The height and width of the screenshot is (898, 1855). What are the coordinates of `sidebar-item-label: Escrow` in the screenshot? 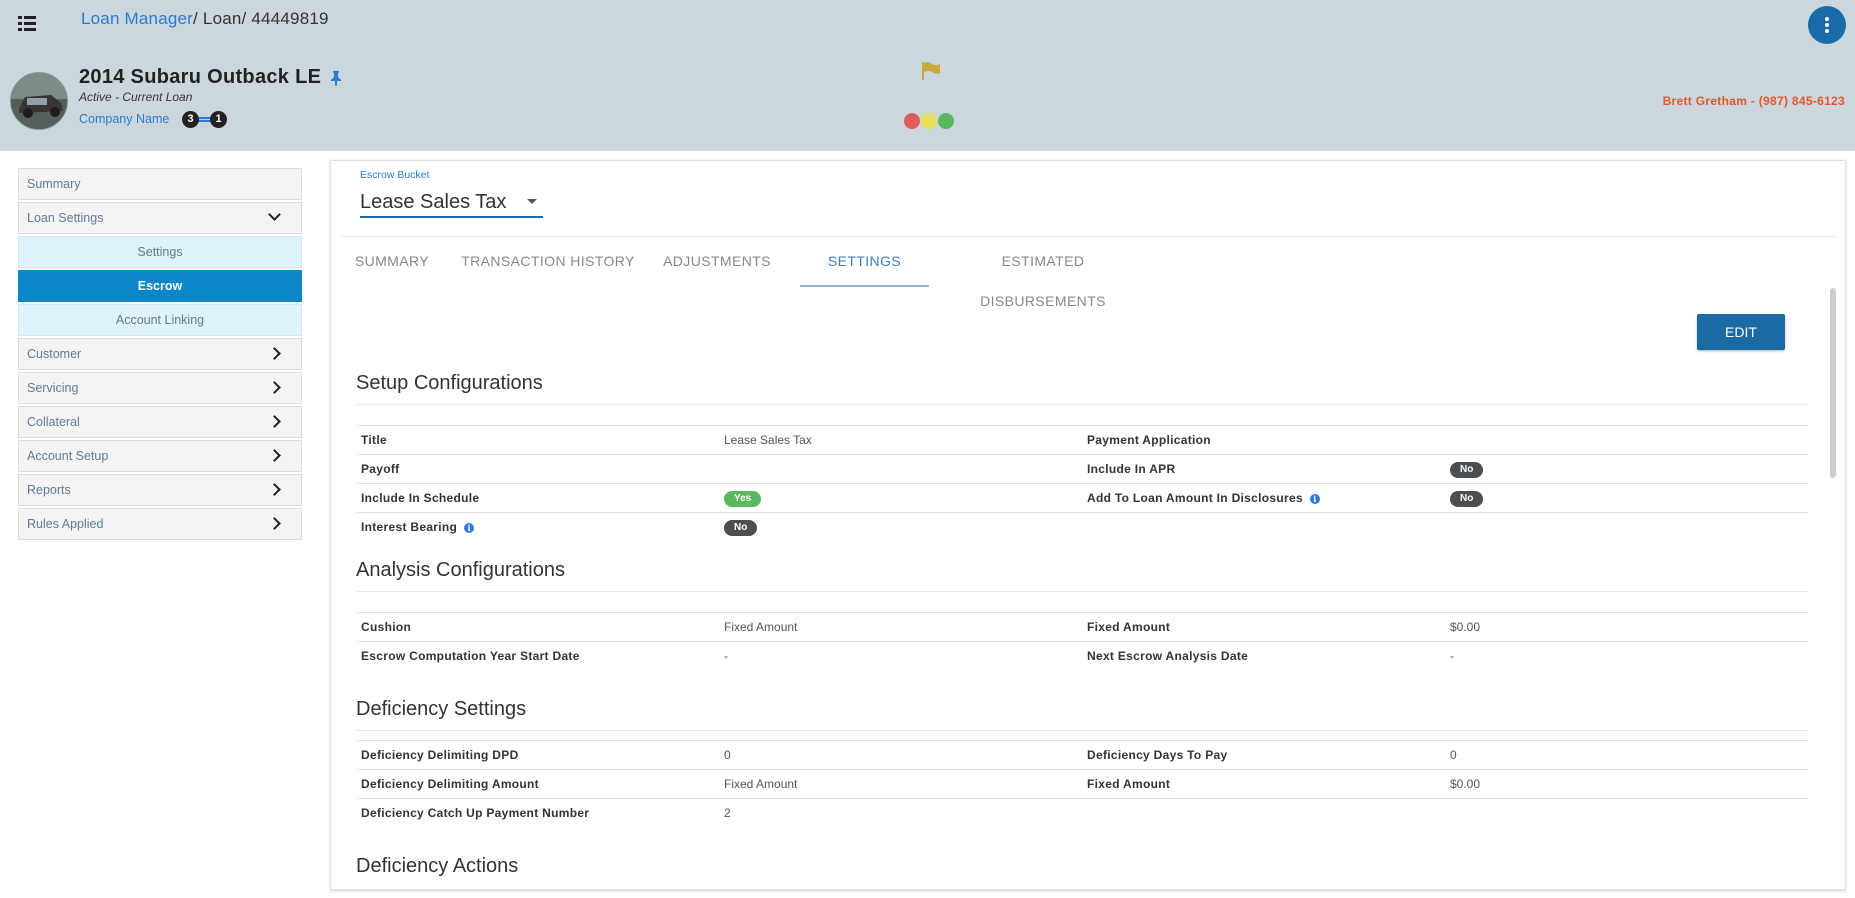 It's located at (160, 286).